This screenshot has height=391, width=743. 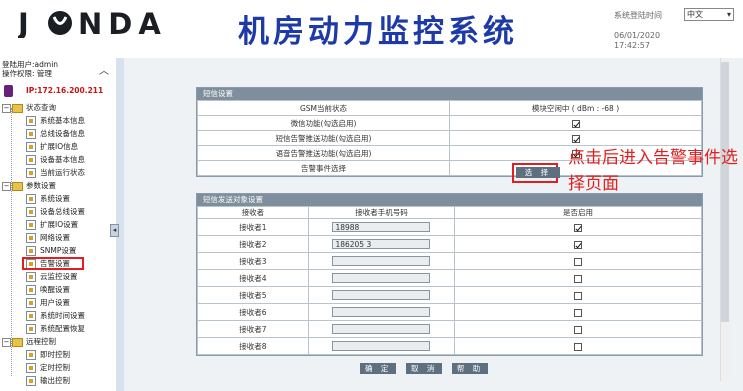 What do you see at coordinates (55, 121) in the screenshot?
I see `sidebar-item-system-info: 系统基本信息` at bounding box center [55, 121].